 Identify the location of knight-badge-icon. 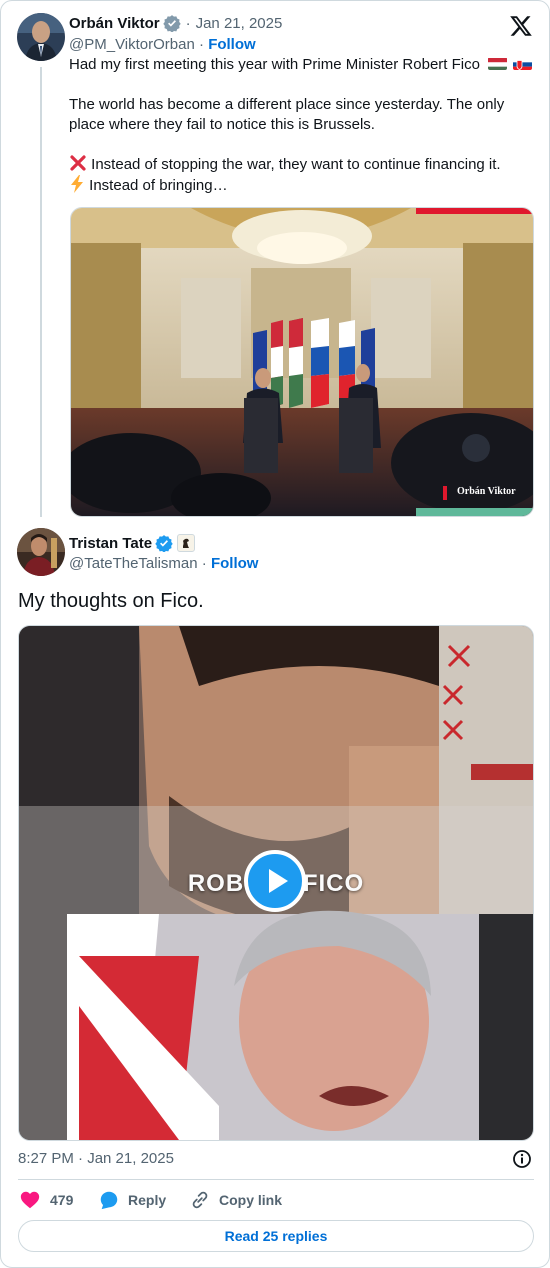
(186, 543).